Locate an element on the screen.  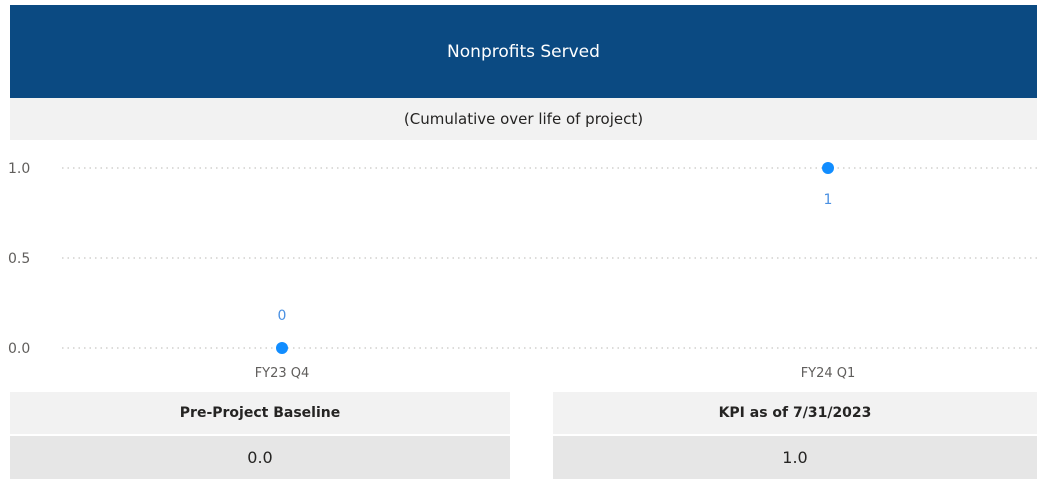
chart-title: Nonprofits Served is located at coordinates (523, 51).